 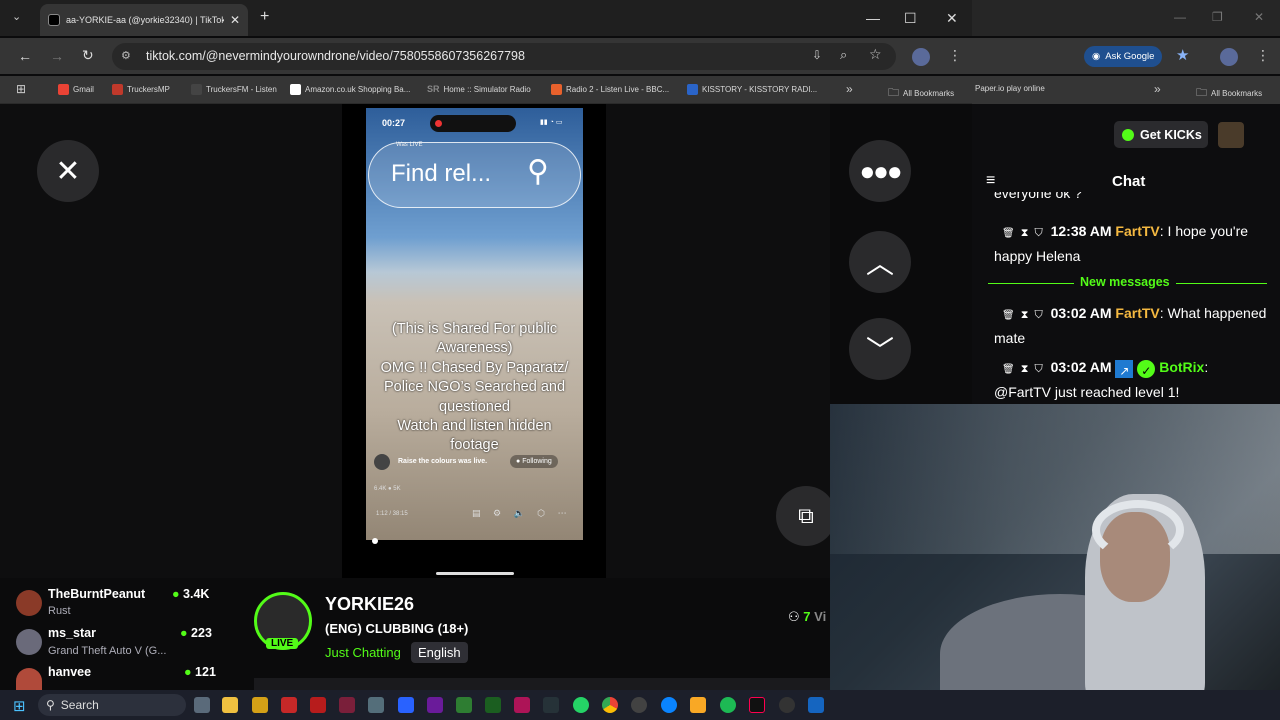 What do you see at coordinates (72, 633) in the screenshot?
I see `rec-name: ms_star` at bounding box center [72, 633].